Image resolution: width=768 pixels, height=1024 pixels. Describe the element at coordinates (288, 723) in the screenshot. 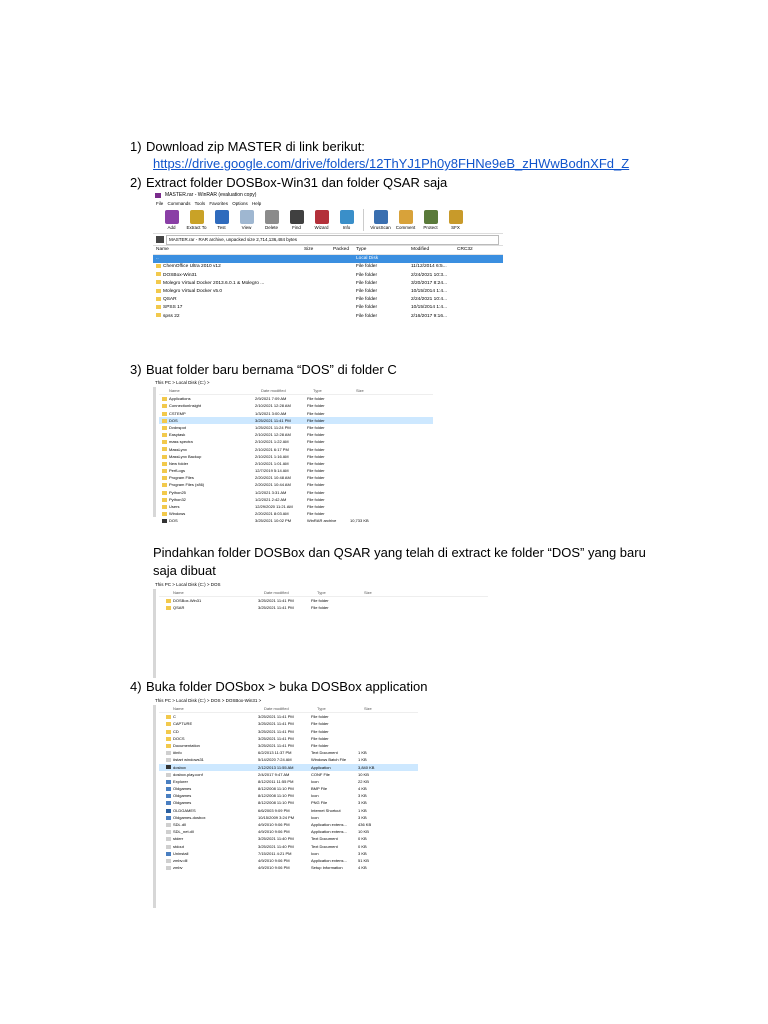

I see `list-item: CAPTURE 3/25/2021 11:41 PM File folder` at that location.